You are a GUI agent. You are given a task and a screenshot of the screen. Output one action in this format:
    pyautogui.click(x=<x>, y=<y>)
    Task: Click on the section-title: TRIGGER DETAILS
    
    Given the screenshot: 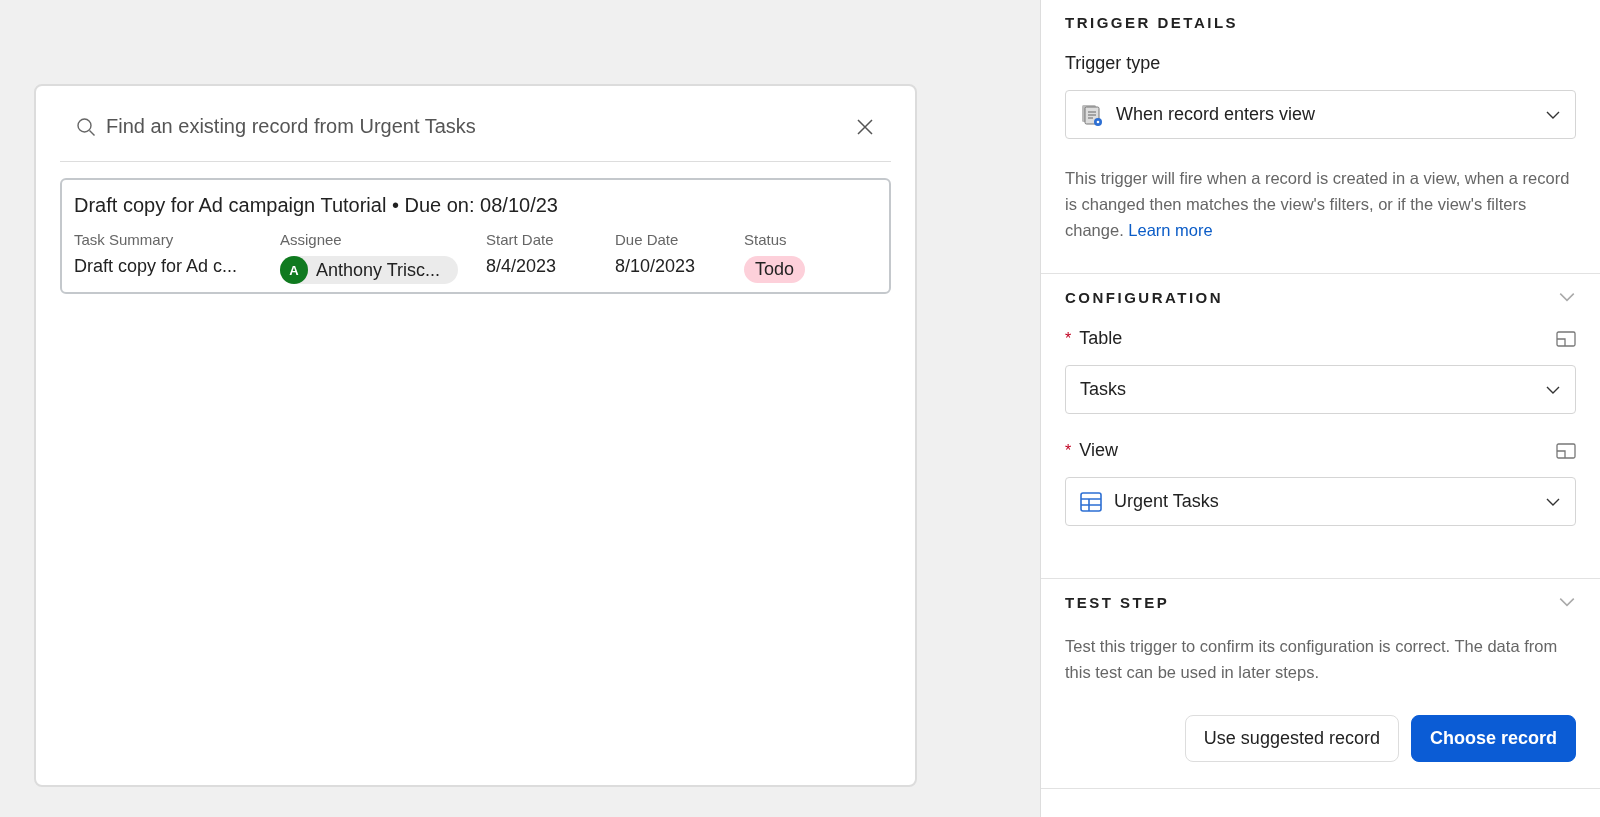 What is the action you would take?
    pyautogui.click(x=1152, y=22)
    